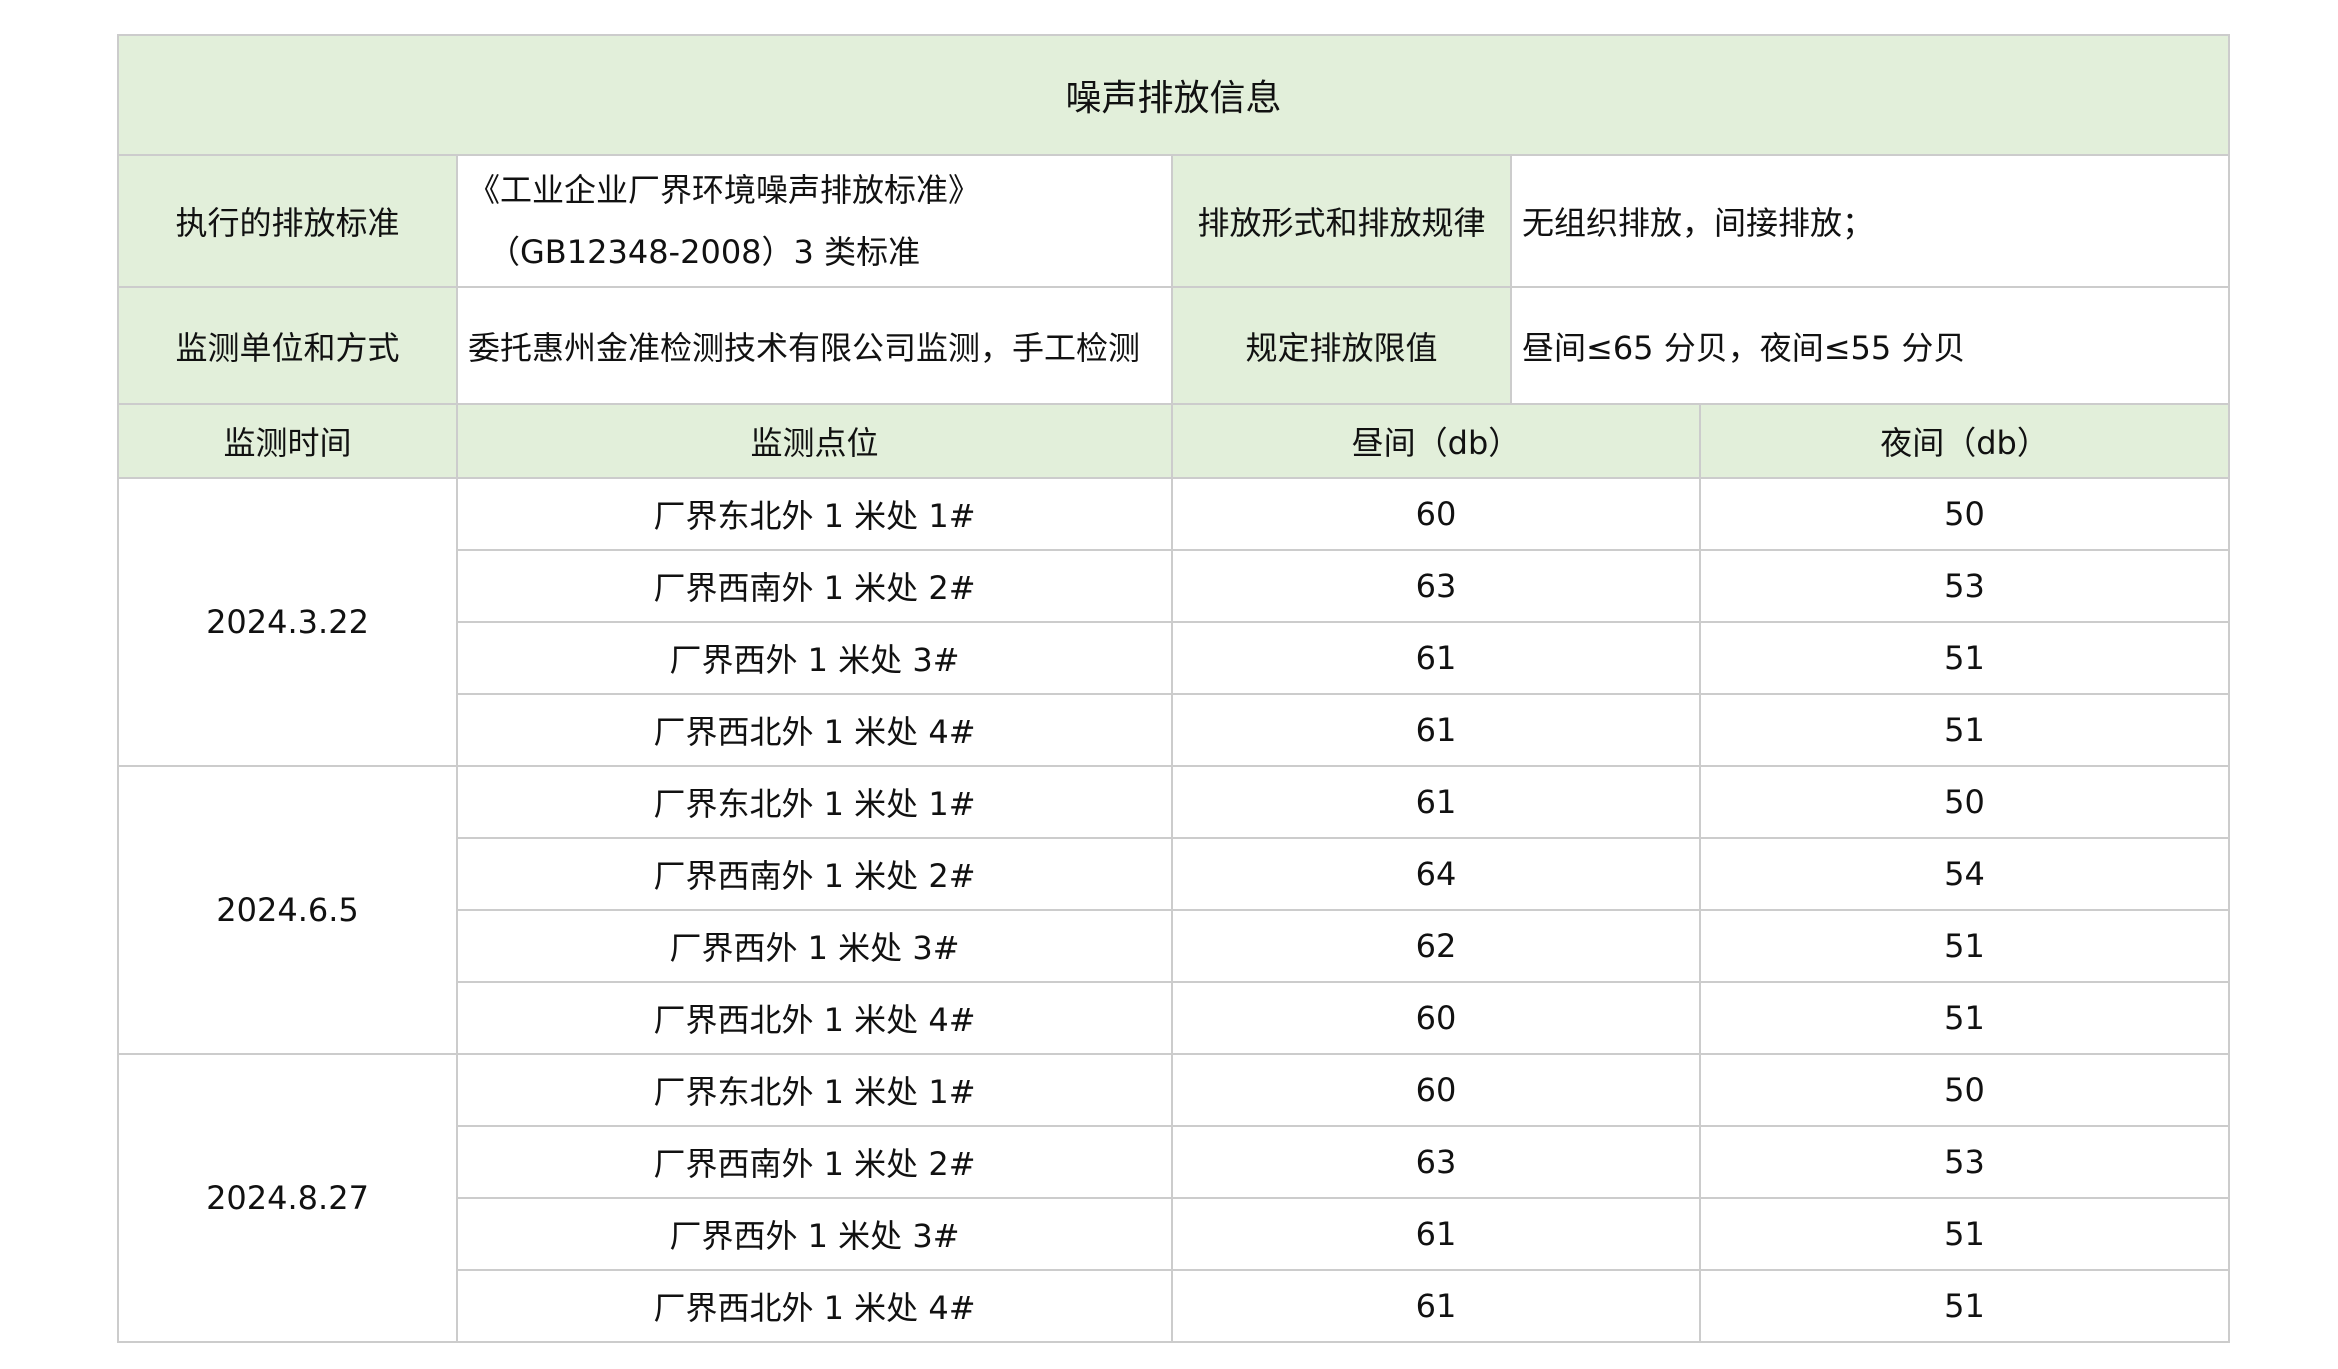 Image resolution: width=2338 pixels, height=1369 pixels. What do you see at coordinates (704, 252) in the screenshot?
I see `standard-value-line2: （GB12348-2008）3 类标准` at bounding box center [704, 252].